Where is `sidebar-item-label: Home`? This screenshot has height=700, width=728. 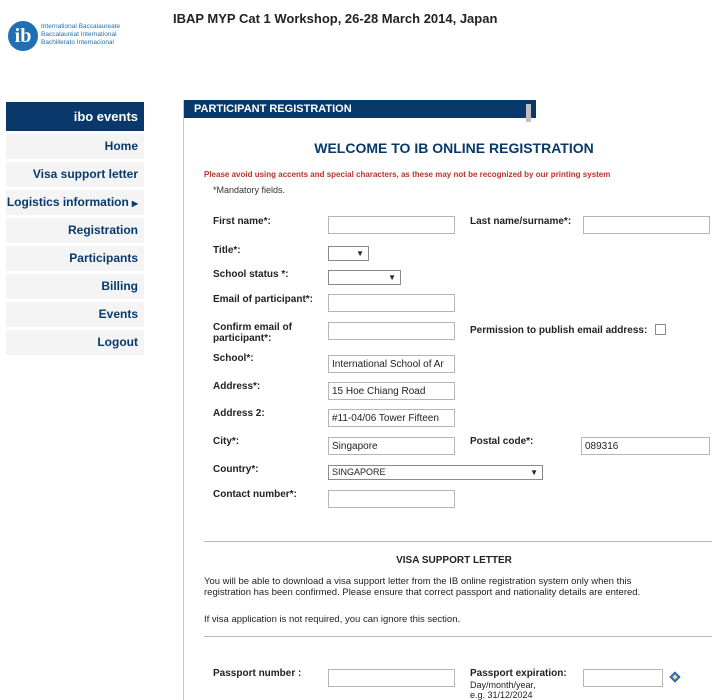
sidebar-item-label: Home is located at coordinates (121, 146).